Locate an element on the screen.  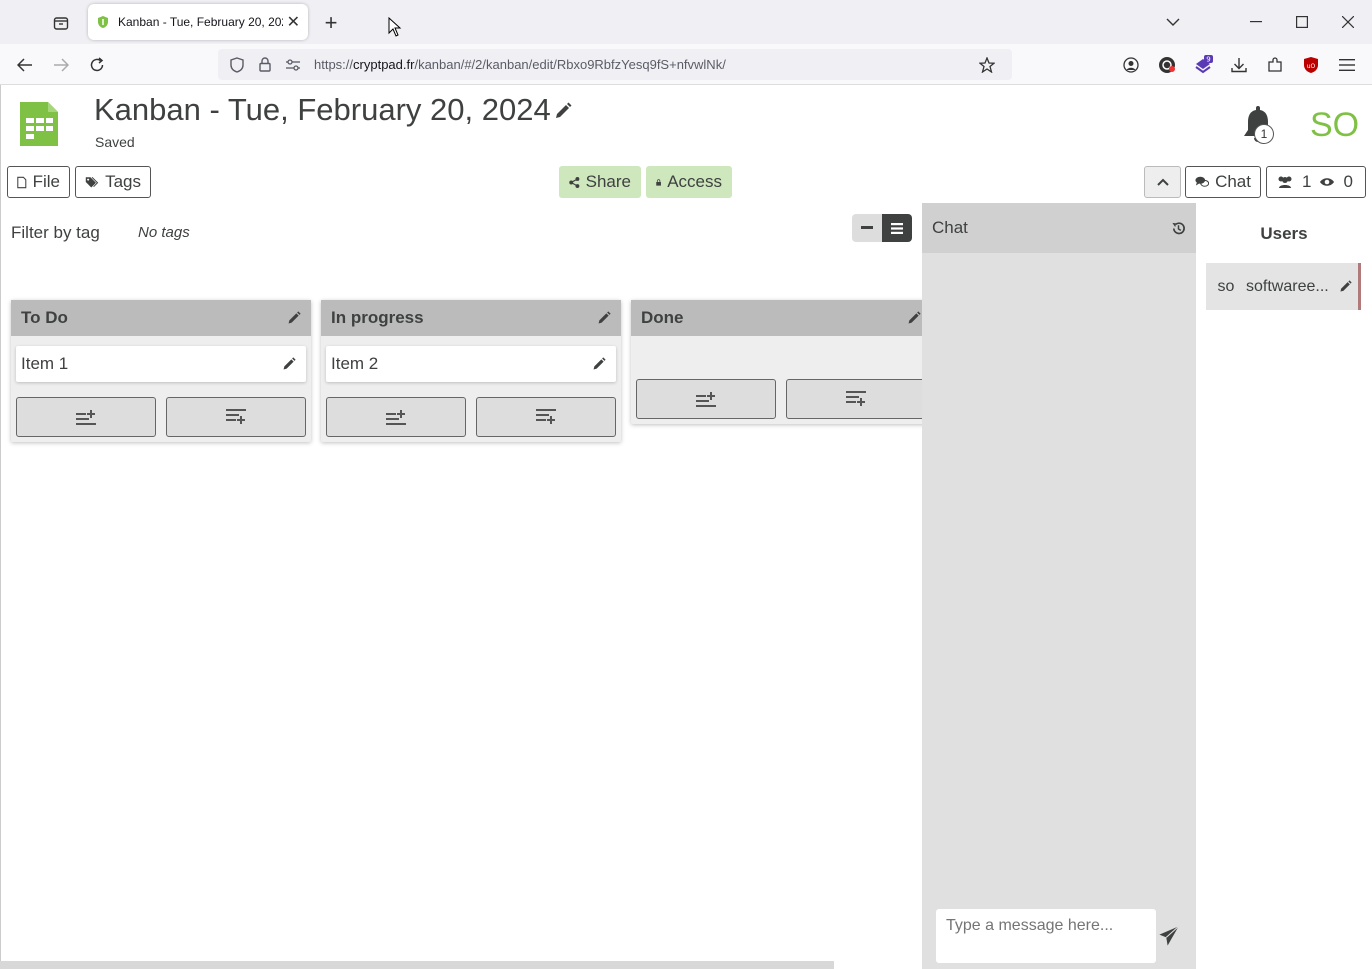
chat-title: Chat is located at coordinates (950, 227).